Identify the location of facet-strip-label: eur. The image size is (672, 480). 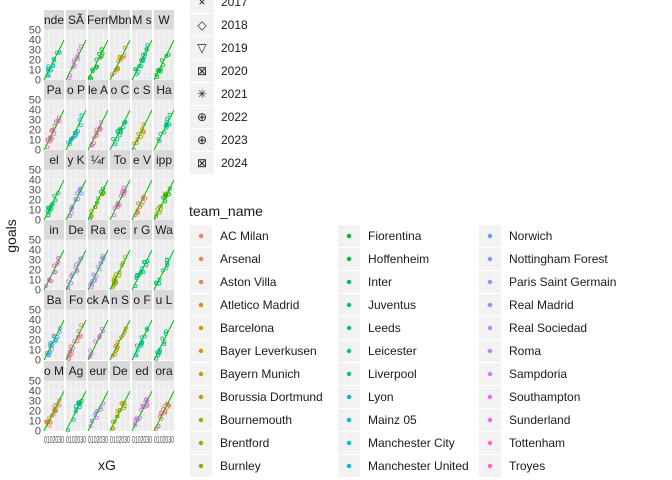
(97, 371).